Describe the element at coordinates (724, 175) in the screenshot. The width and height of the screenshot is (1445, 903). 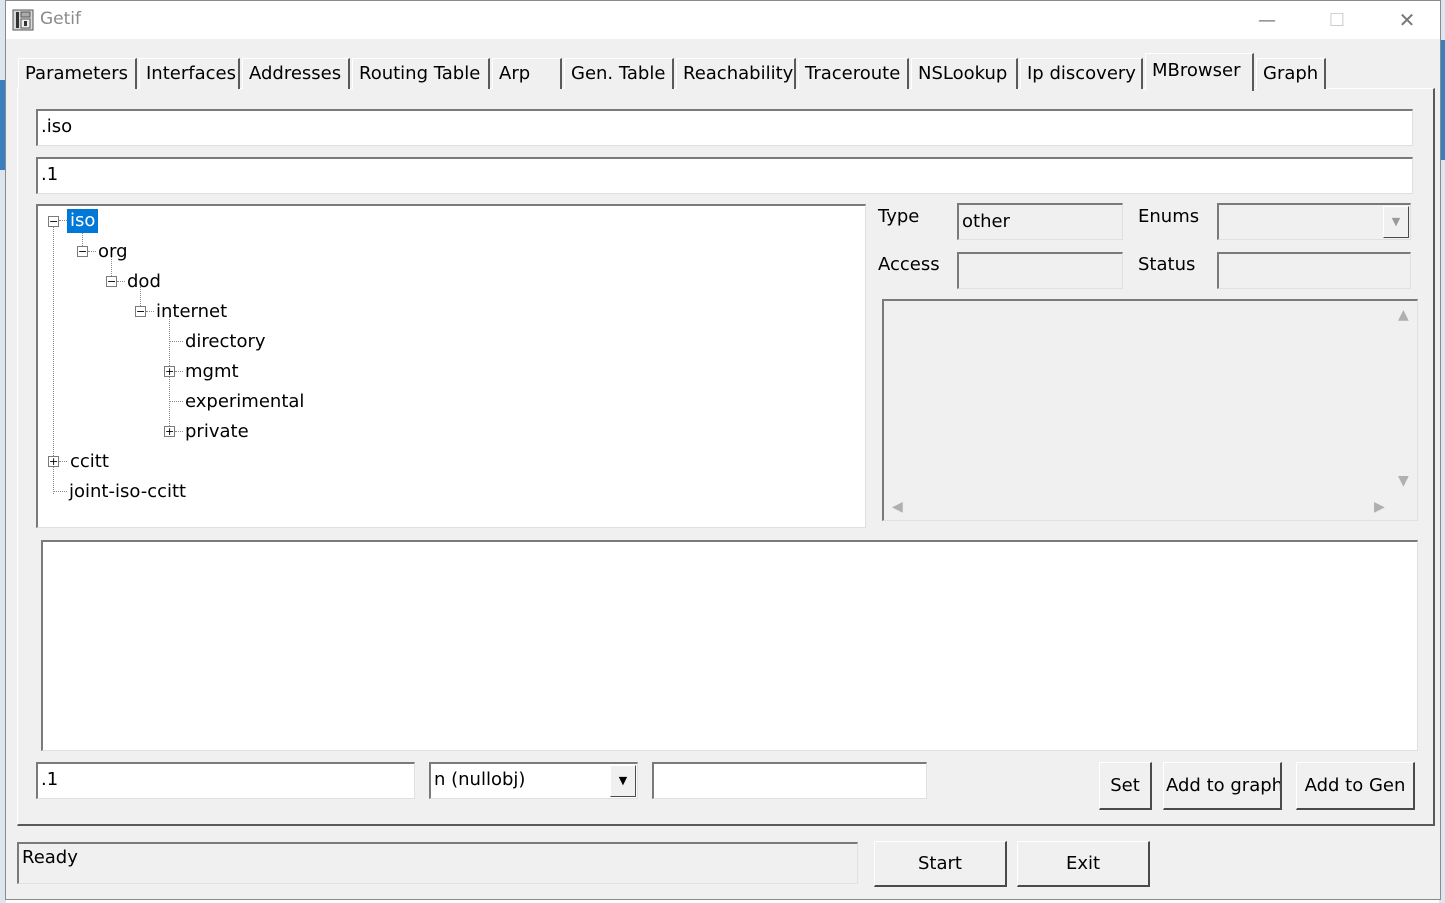
I see `oid-number-field: .1` at that location.